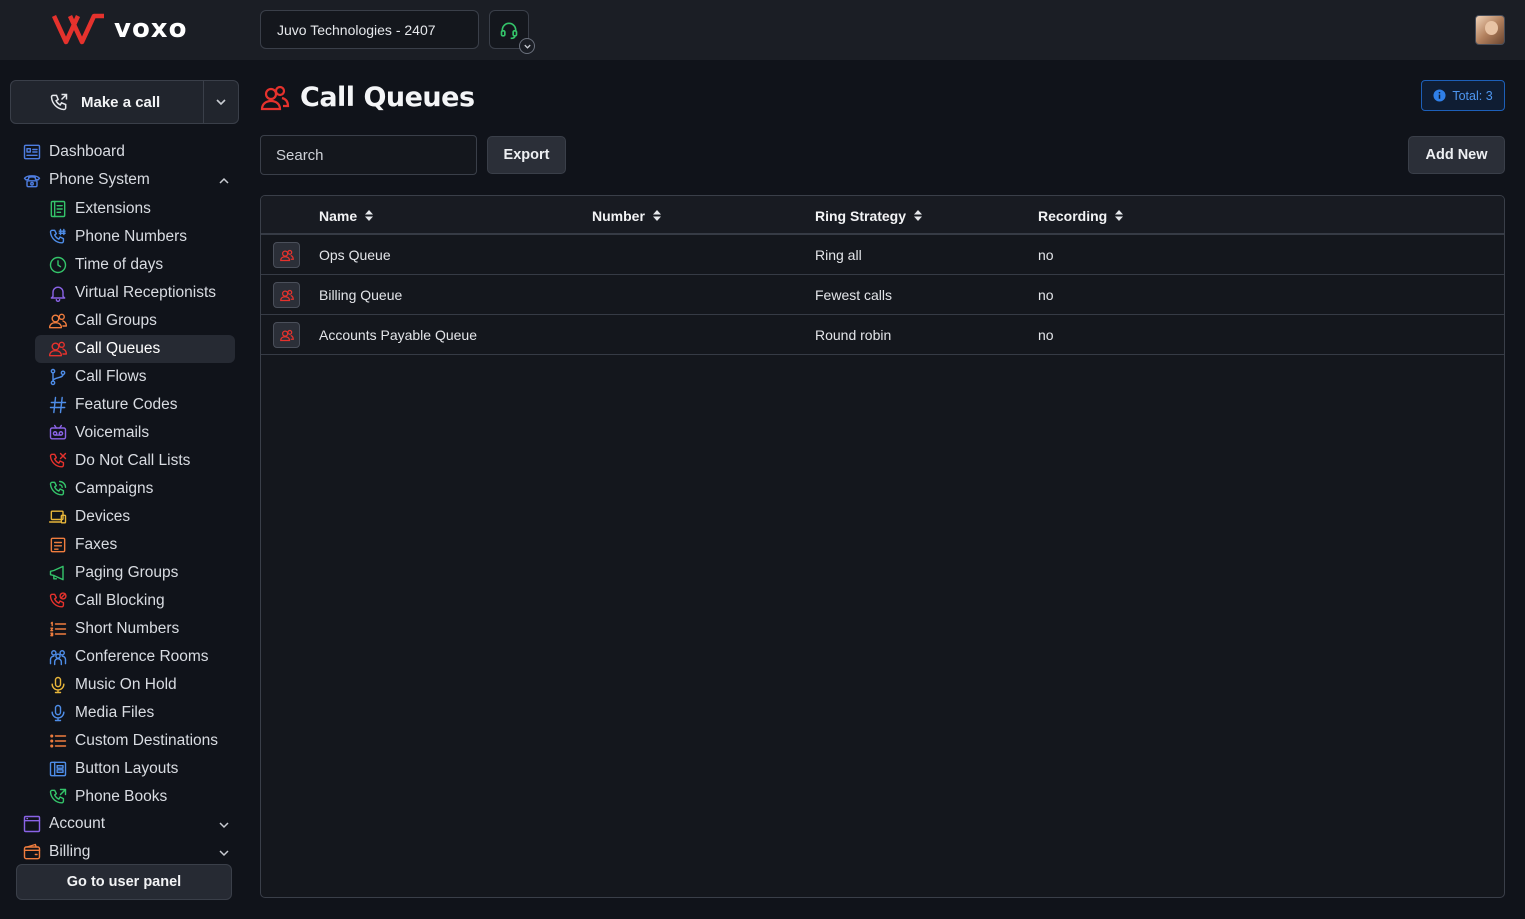  What do you see at coordinates (96, 544) in the screenshot?
I see `sidebar-item-label: Faxes` at bounding box center [96, 544].